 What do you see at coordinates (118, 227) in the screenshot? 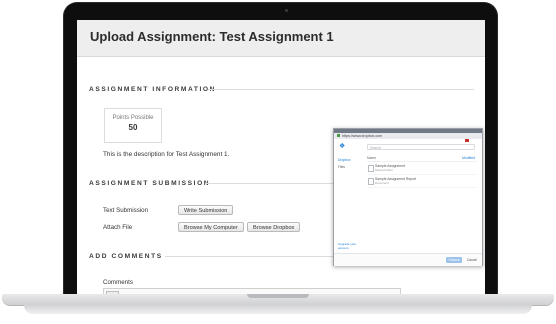
I see `attach-file-label: Attach File` at bounding box center [118, 227].